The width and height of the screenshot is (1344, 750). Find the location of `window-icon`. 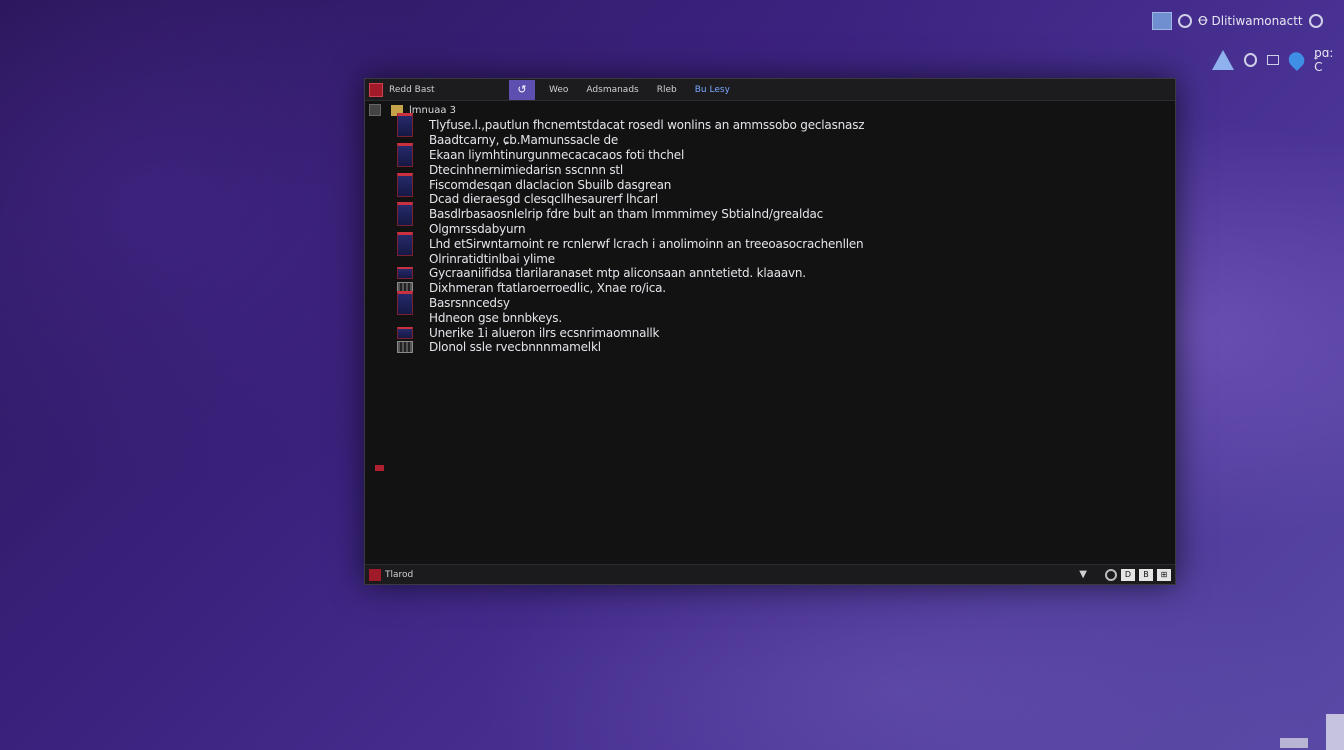

window-icon is located at coordinates (1273, 60).